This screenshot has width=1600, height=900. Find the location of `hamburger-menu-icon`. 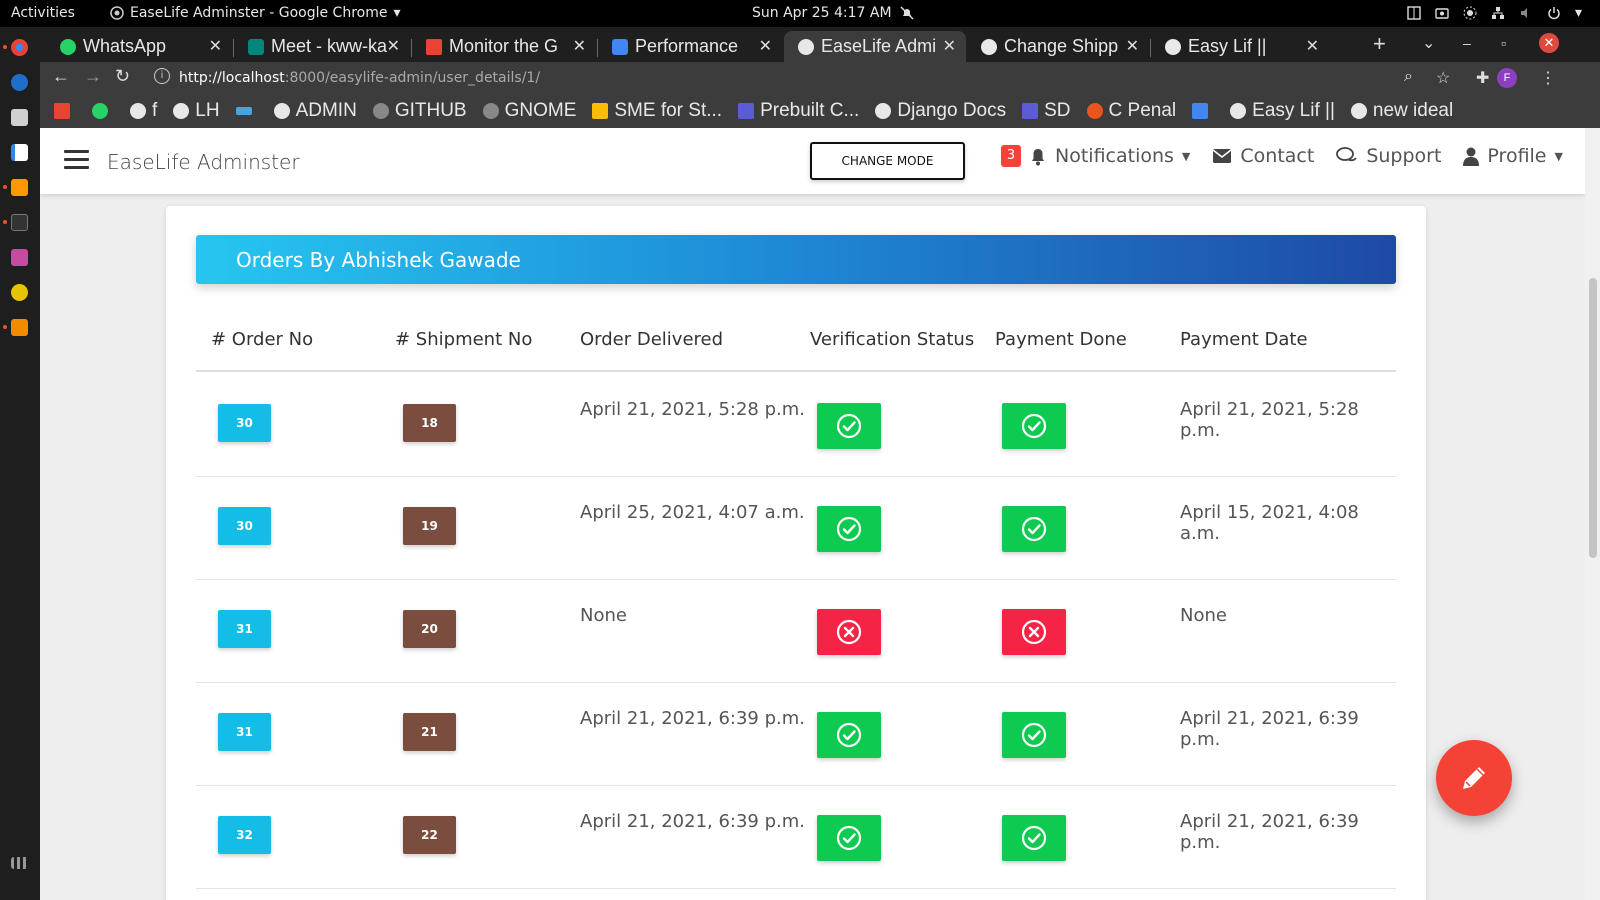

hamburger-menu-icon is located at coordinates (76, 160).